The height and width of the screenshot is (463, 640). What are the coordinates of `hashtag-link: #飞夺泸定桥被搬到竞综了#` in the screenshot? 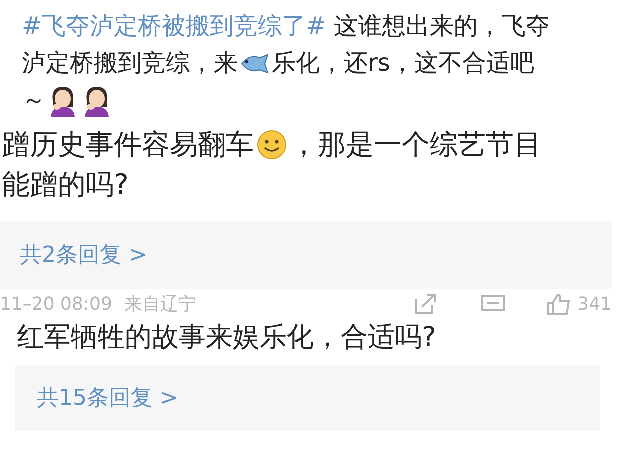 It's located at (174, 26).